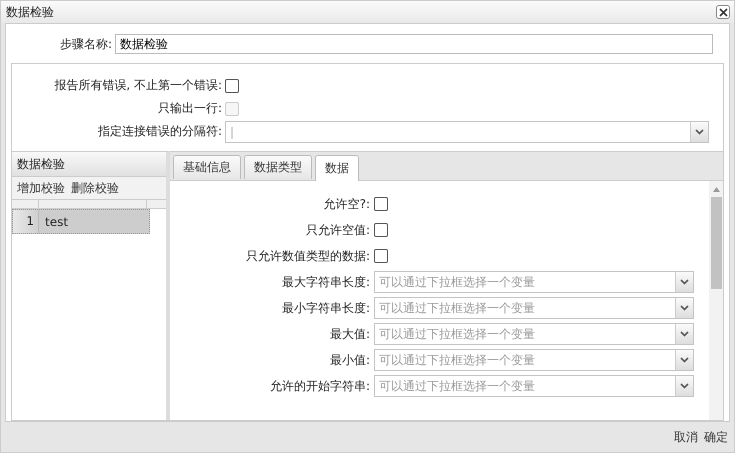 The width and height of the screenshot is (735, 453). Describe the element at coordinates (81, 221) in the screenshot. I see `validation-row: 1 test` at that location.